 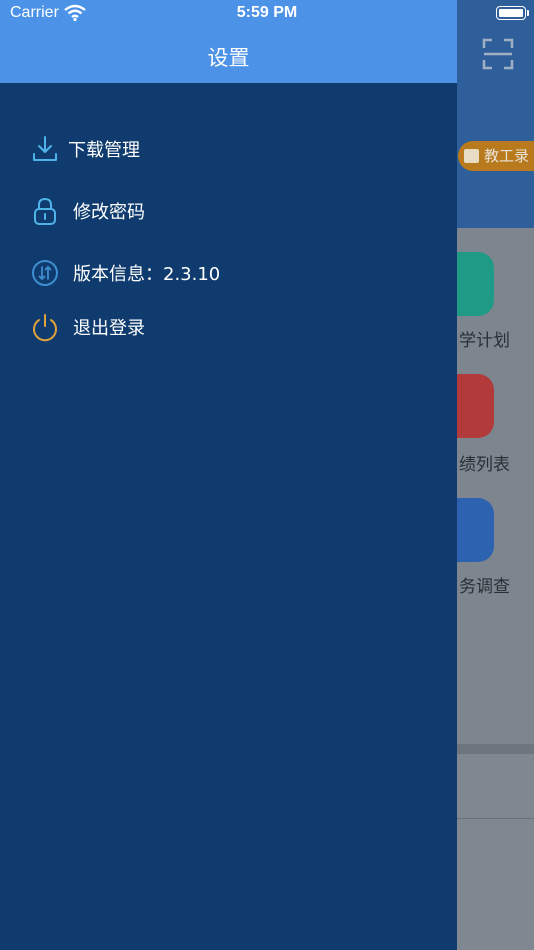 I want to click on download-icon, so click(x=45, y=148).